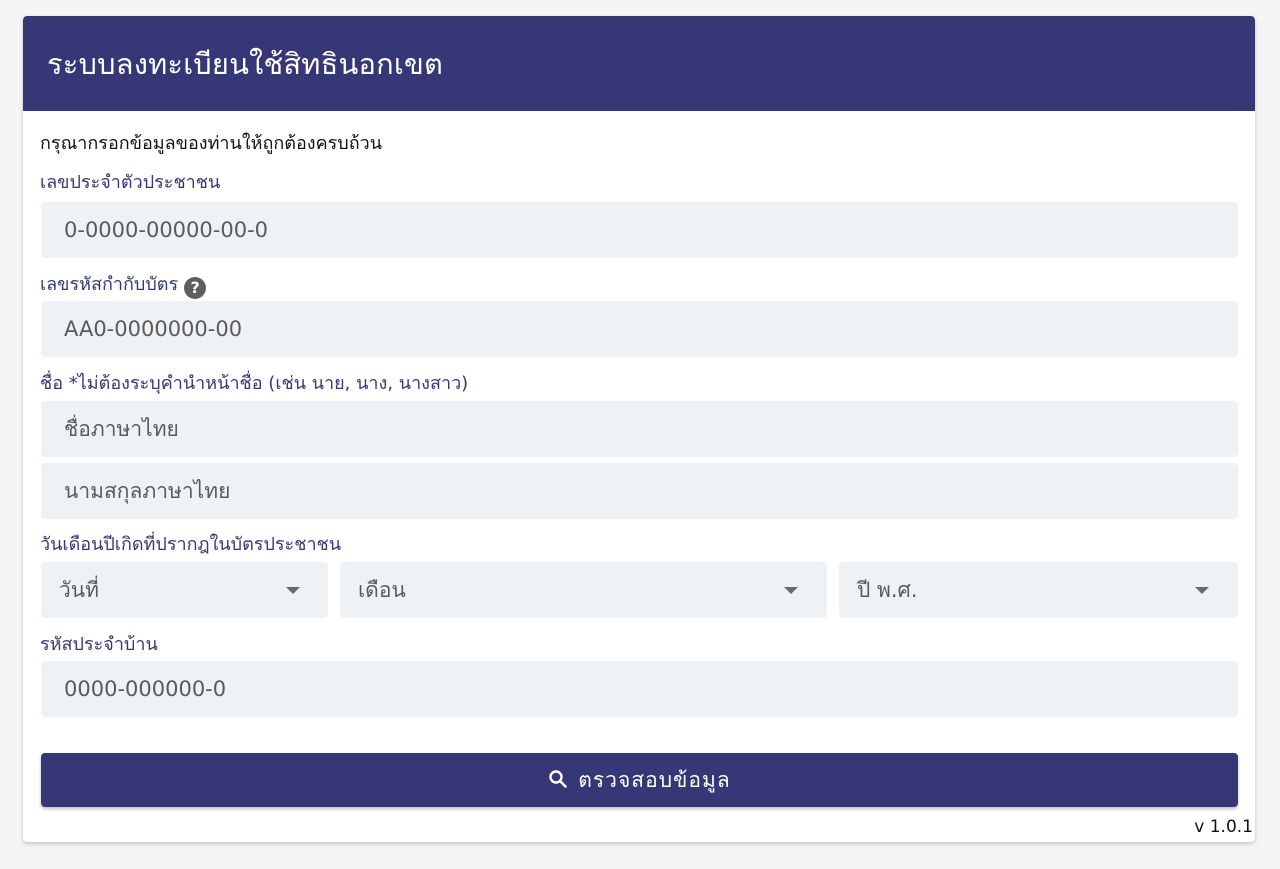 The image size is (1280, 869). Describe the element at coordinates (191, 544) in the screenshot. I see `birth-date-label: วันเดือนปีเกิดที่ปรากฎในบัตรประชาชน` at that location.